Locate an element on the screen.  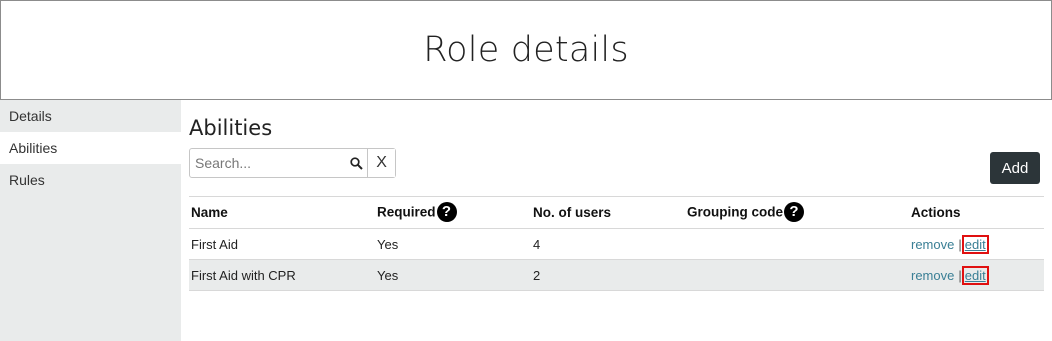
cell-users: 4 is located at coordinates (537, 244).